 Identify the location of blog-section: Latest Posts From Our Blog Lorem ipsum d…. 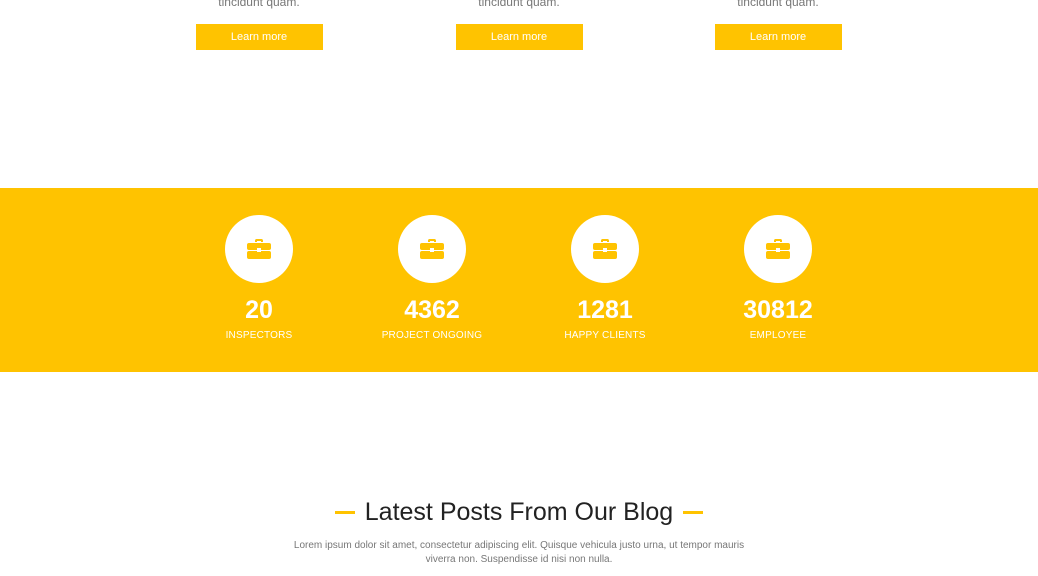
(519, 528).